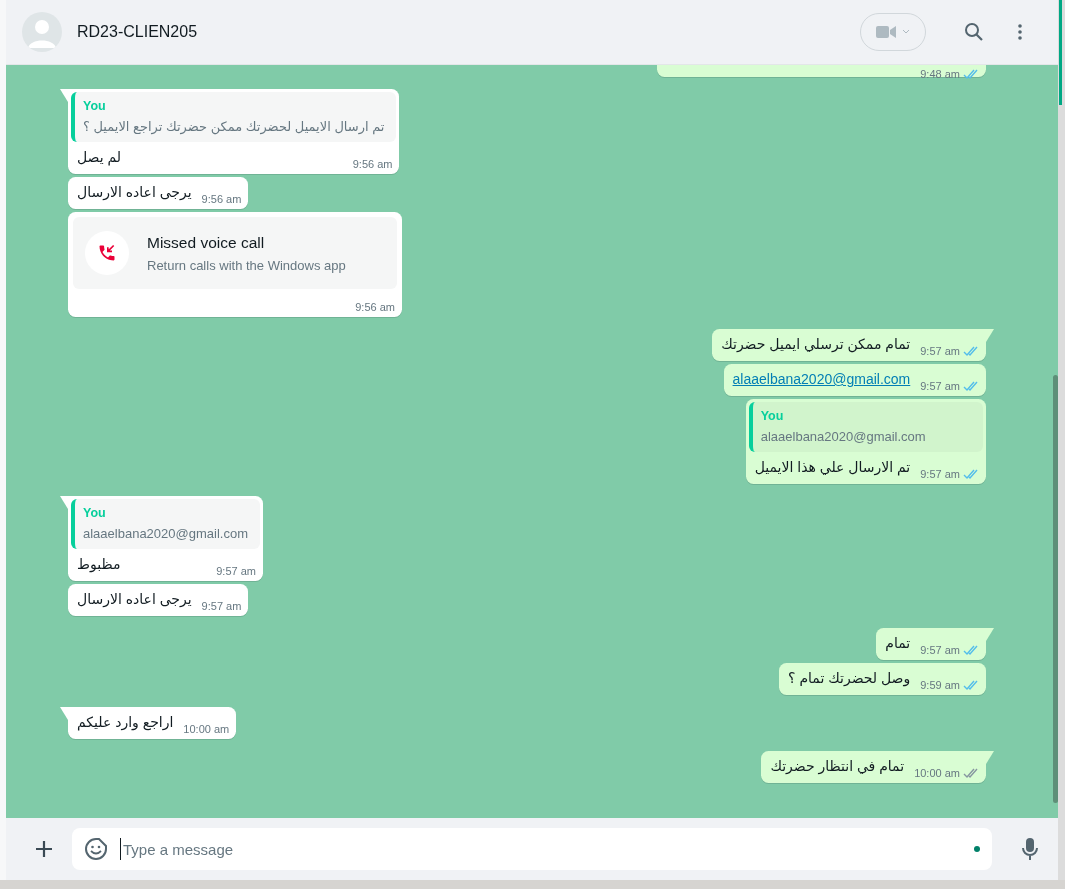 This screenshot has height=889, width=1065. Describe the element at coordinates (125, 722) in the screenshot. I see `message-text: اراجع وارد عليكم` at that location.